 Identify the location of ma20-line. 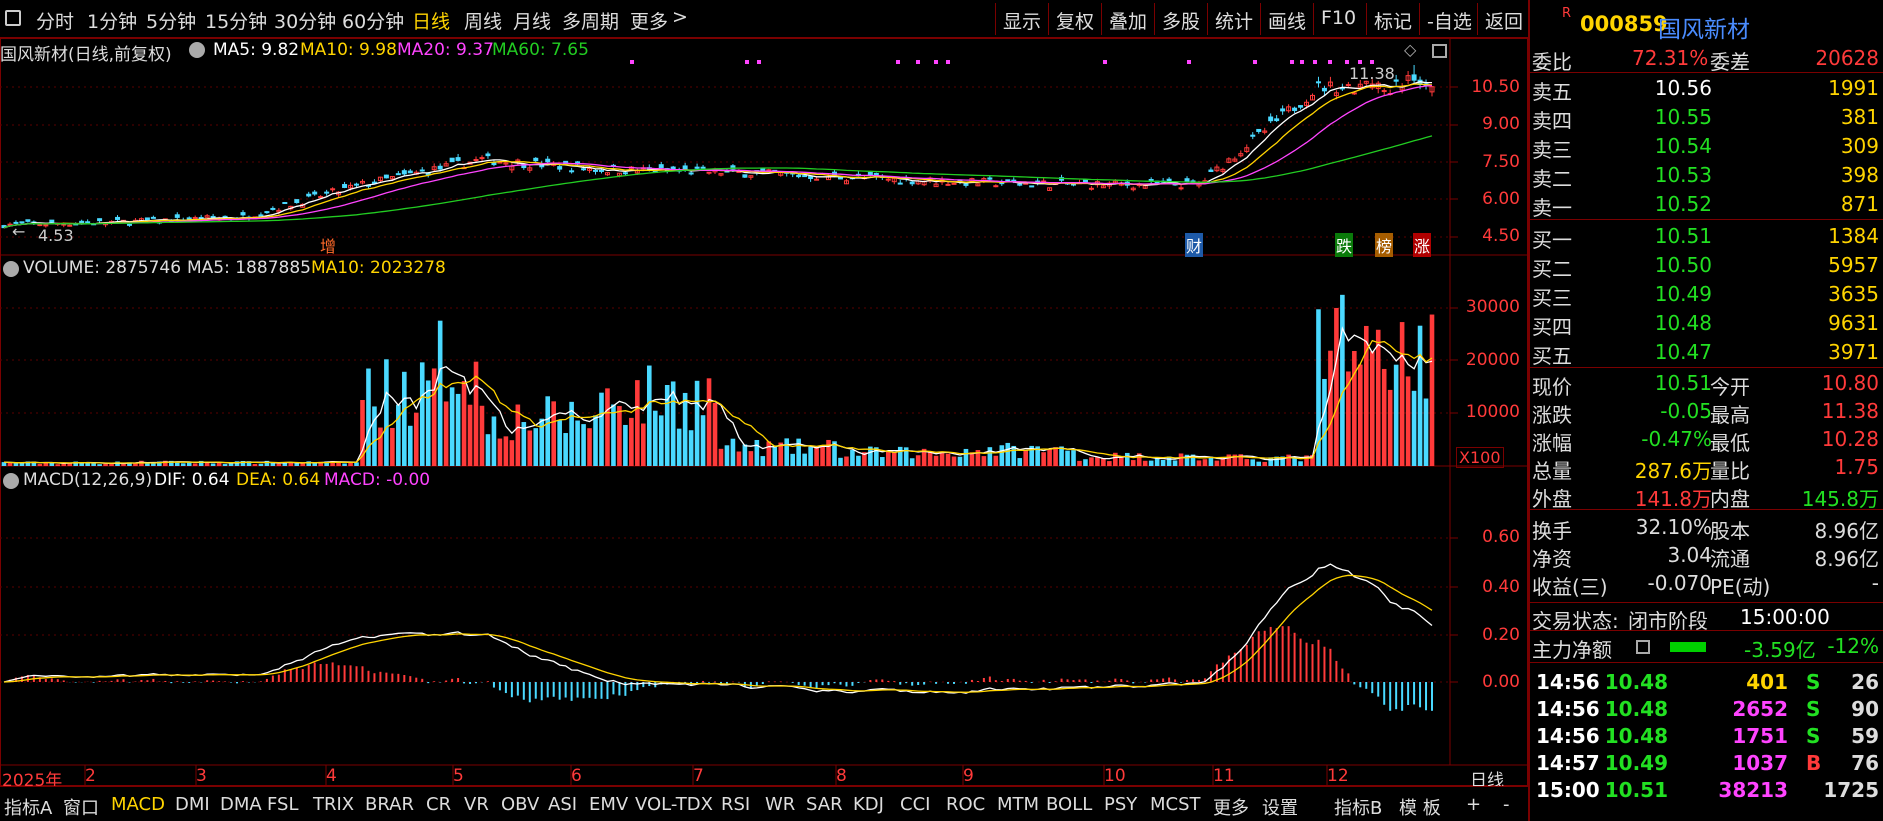
(718, 156).